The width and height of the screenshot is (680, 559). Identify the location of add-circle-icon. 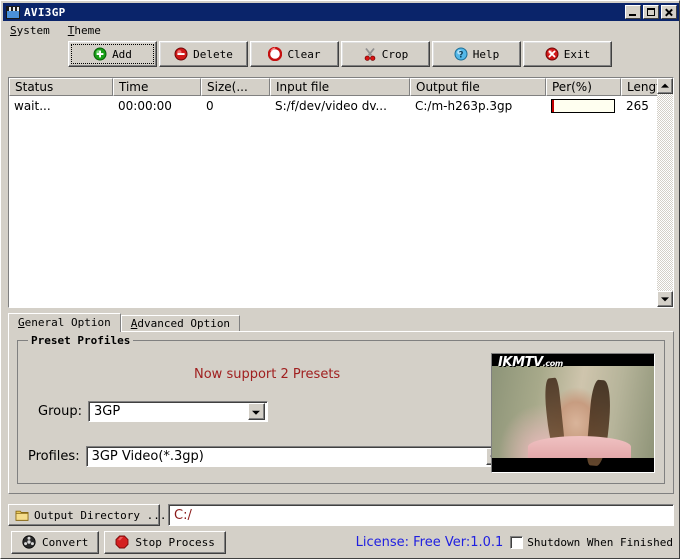
(100, 54).